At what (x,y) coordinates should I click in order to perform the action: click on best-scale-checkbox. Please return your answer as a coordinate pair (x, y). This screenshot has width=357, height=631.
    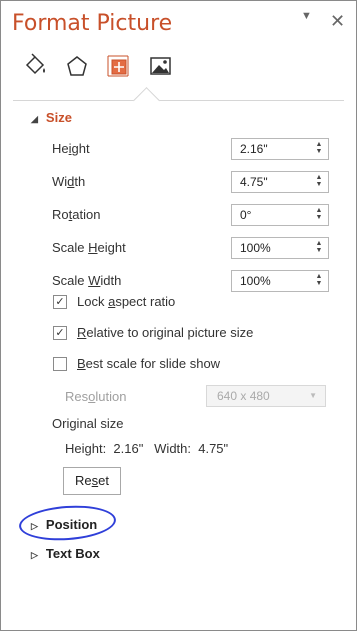
    Looking at the image, I should click on (60, 364).